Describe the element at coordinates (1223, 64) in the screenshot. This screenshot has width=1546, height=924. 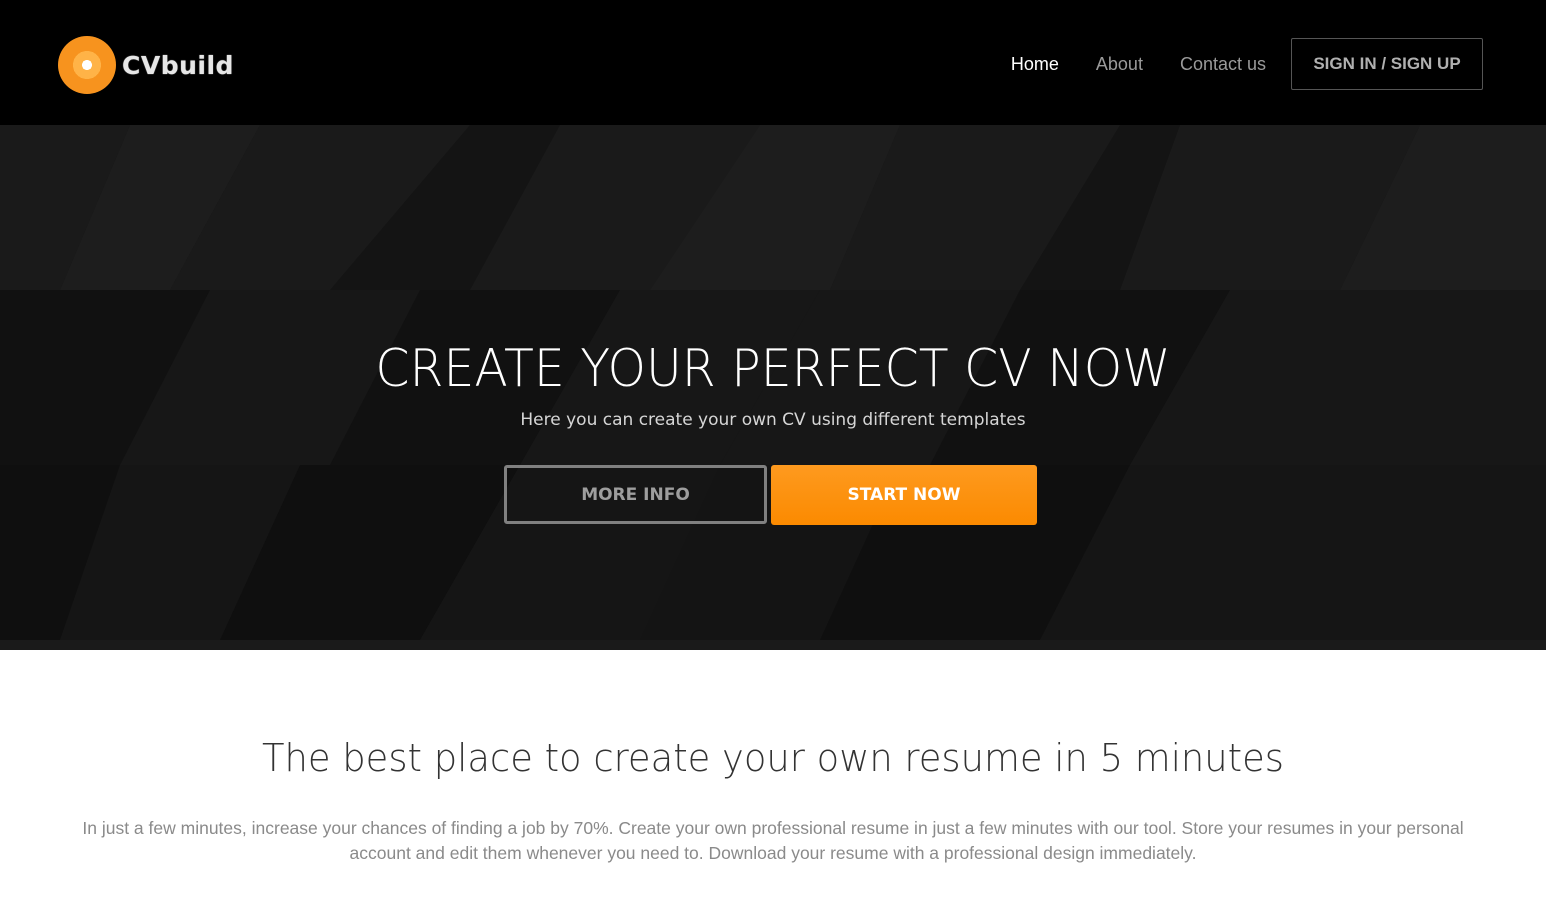
I see `nav-contact: Contact us` at that location.